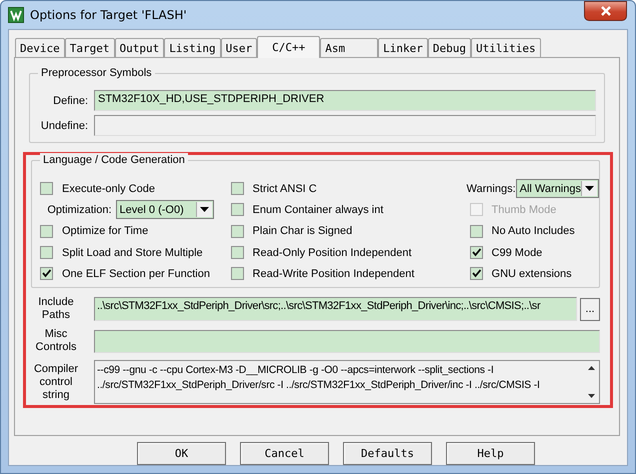 This screenshot has width=636, height=474. Describe the element at coordinates (284, 453) in the screenshot. I see `dialog-button: Cancel` at that location.